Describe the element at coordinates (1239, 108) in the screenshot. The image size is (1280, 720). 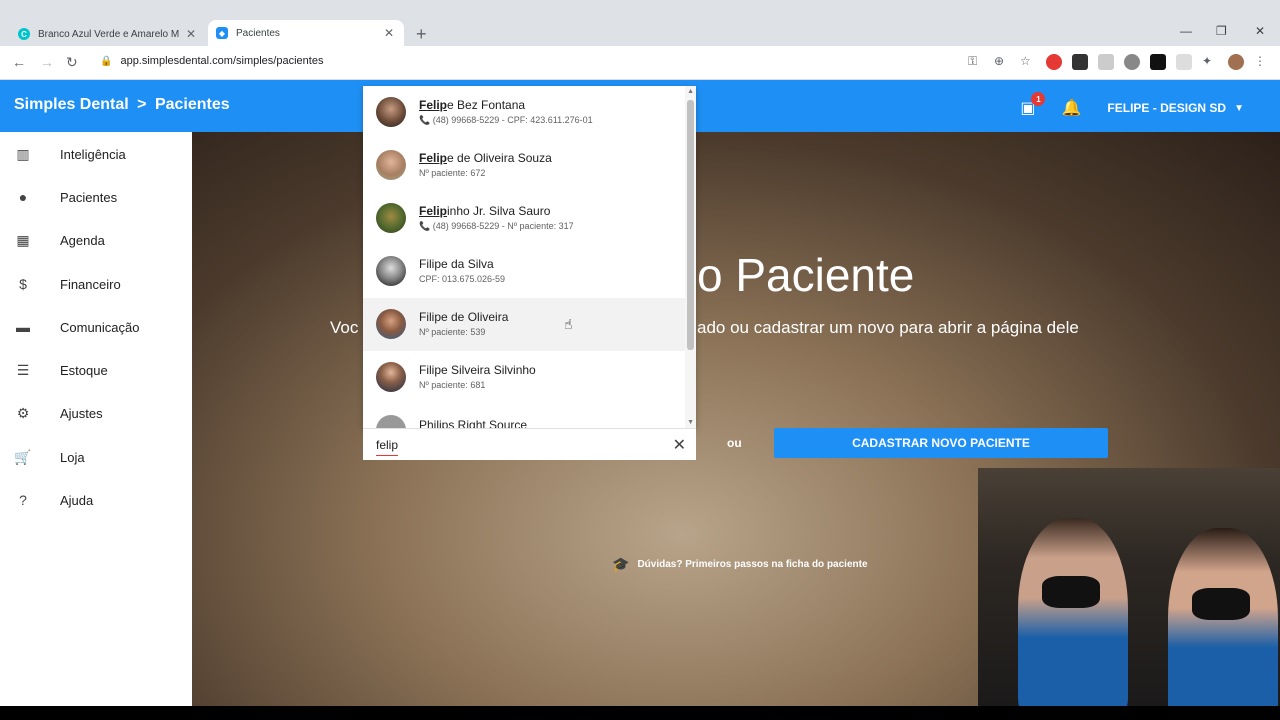
I see `chevron-down-icon: ▼` at that location.